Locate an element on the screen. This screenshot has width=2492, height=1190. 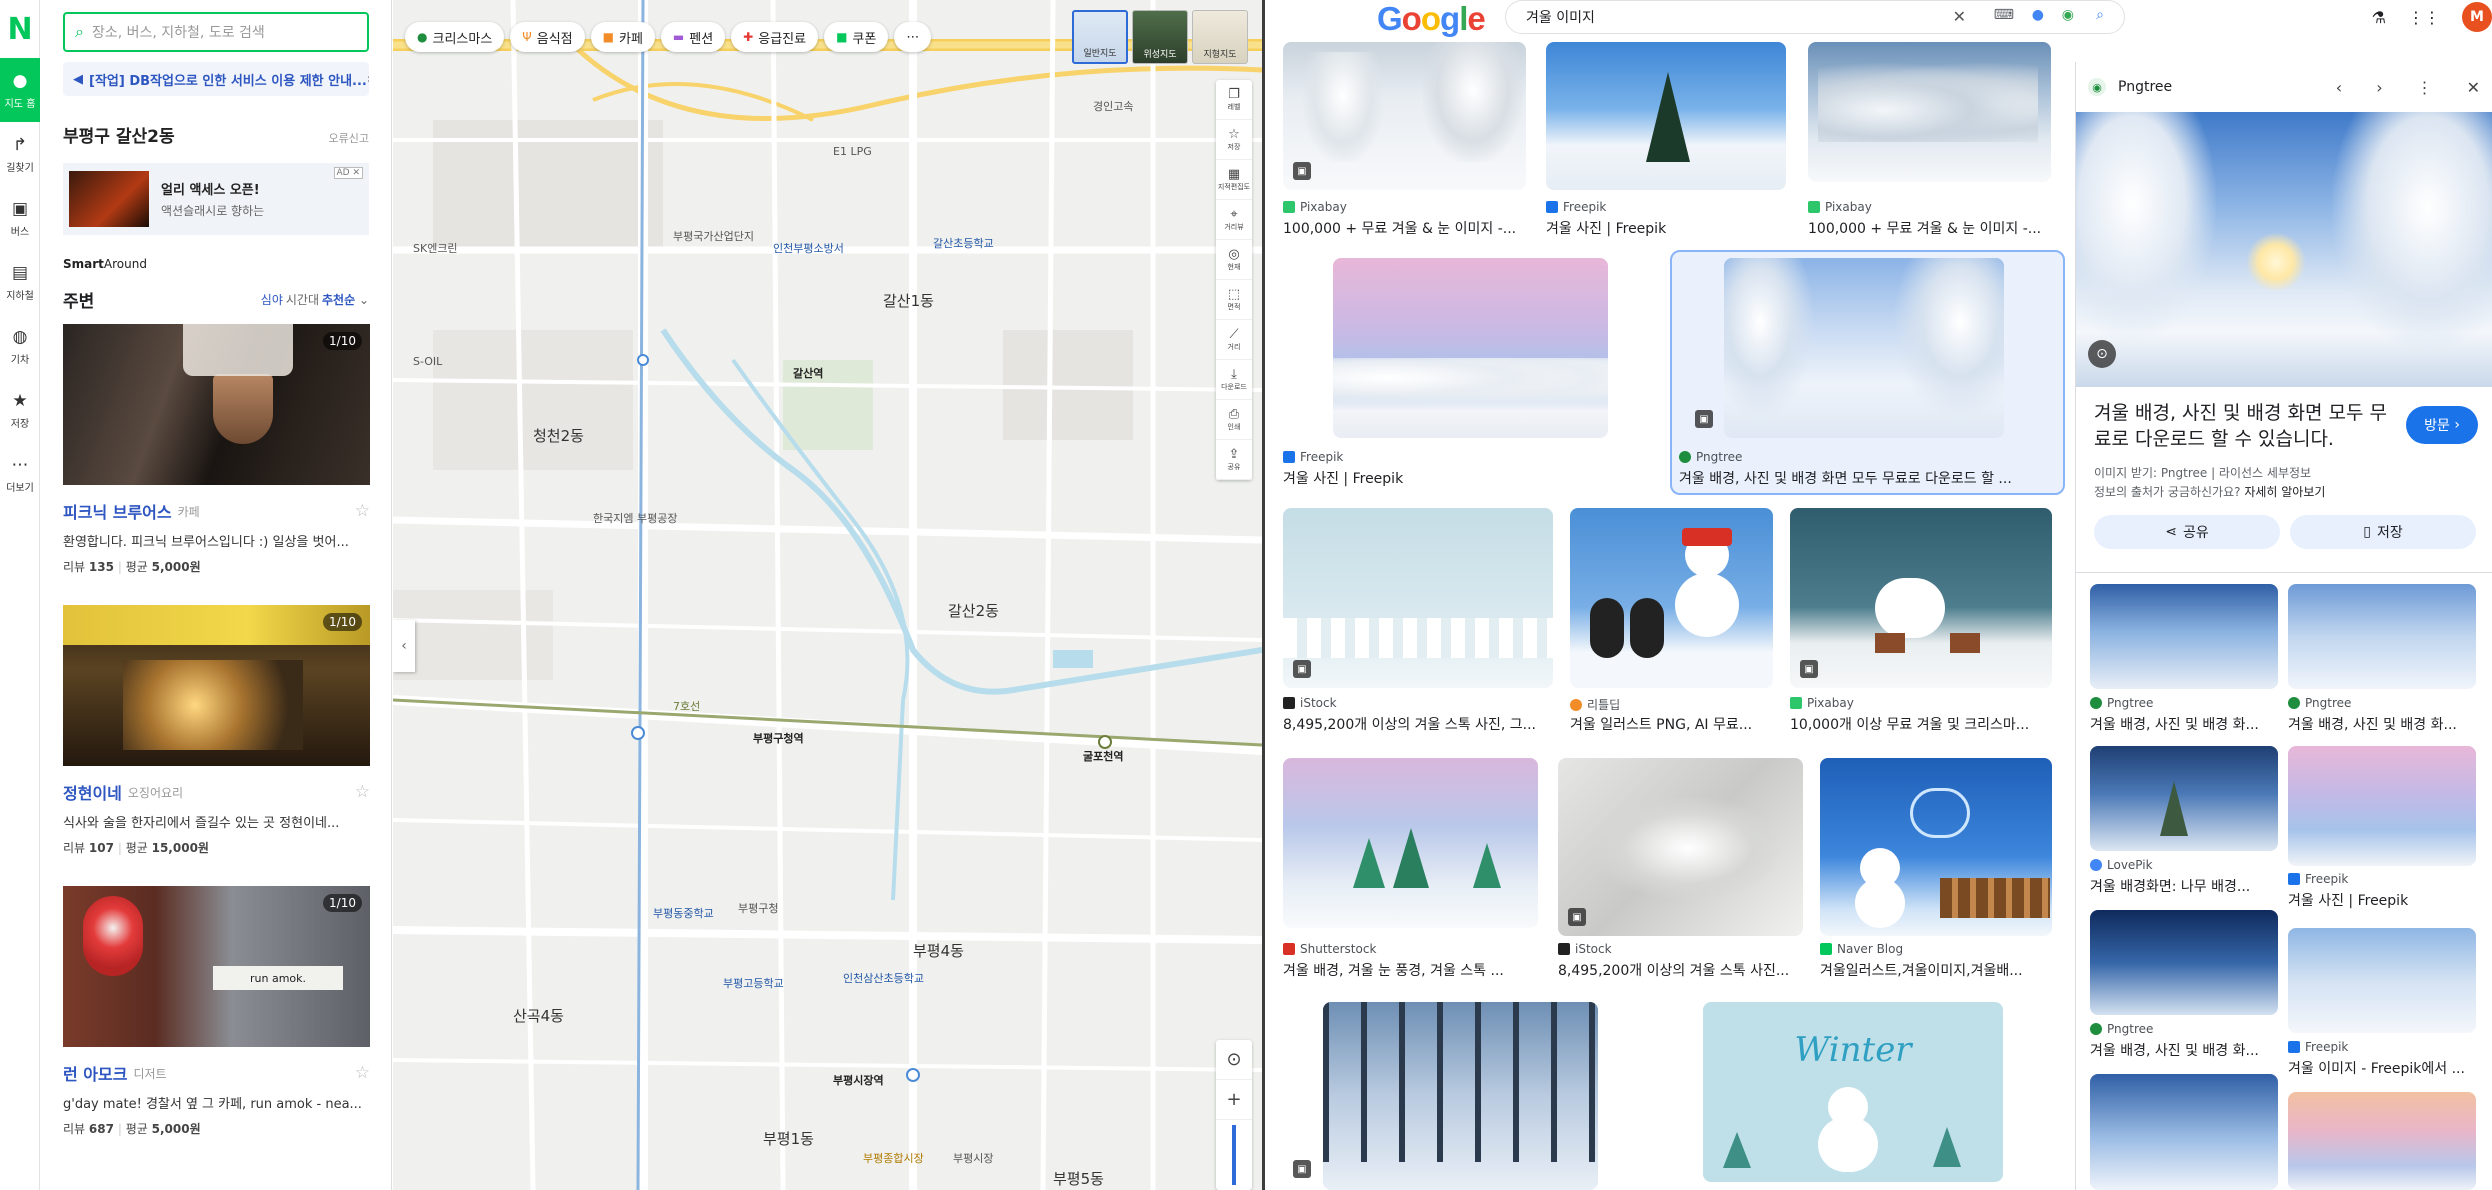
map-type-normal: 일반지도 is located at coordinates (1100, 37).